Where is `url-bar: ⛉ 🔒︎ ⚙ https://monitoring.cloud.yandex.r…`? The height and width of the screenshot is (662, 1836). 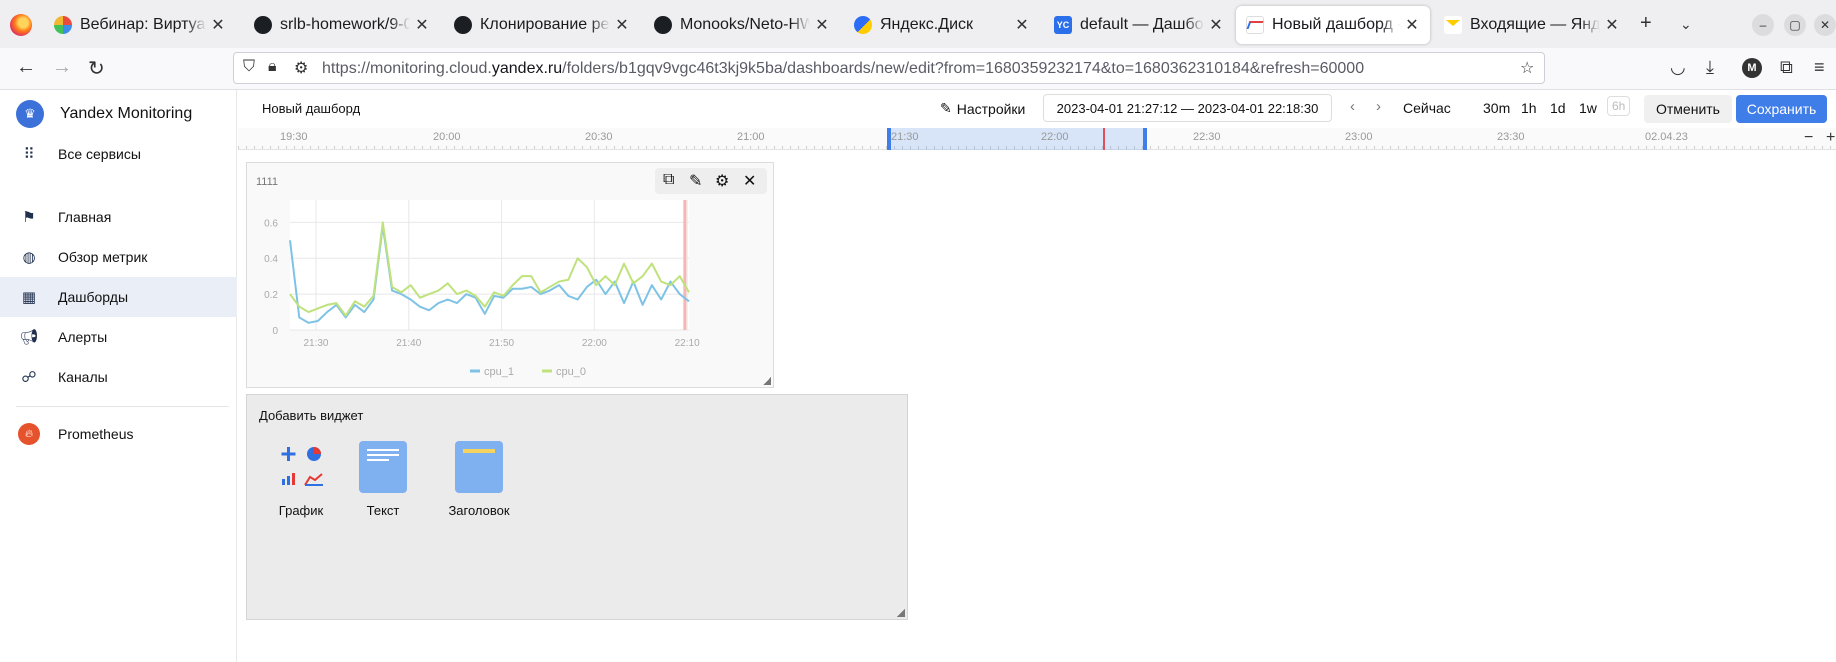
url-bar: ⛉ 🔒︎ ⚙ https://monitoring.cloud.yandex.r… is located at coordinates (889, 68).